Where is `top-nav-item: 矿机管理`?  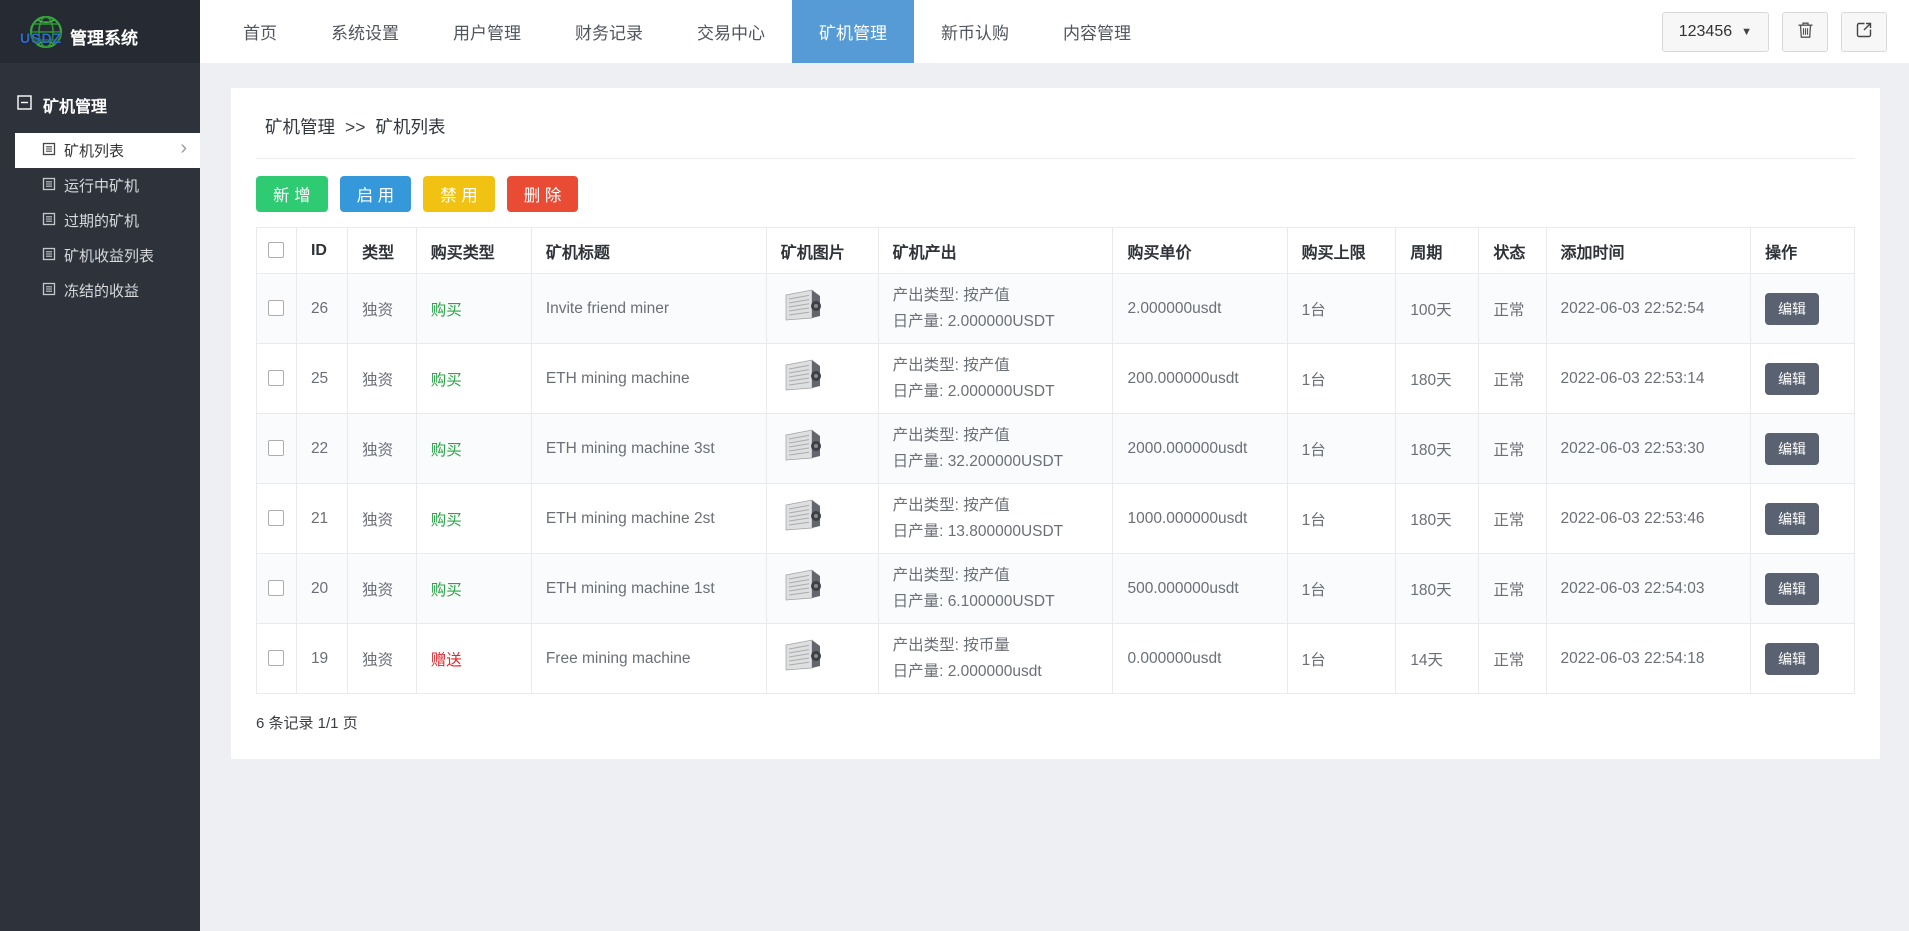 top-nav-item: 矿机管理 is located at coordinates (853, 31).